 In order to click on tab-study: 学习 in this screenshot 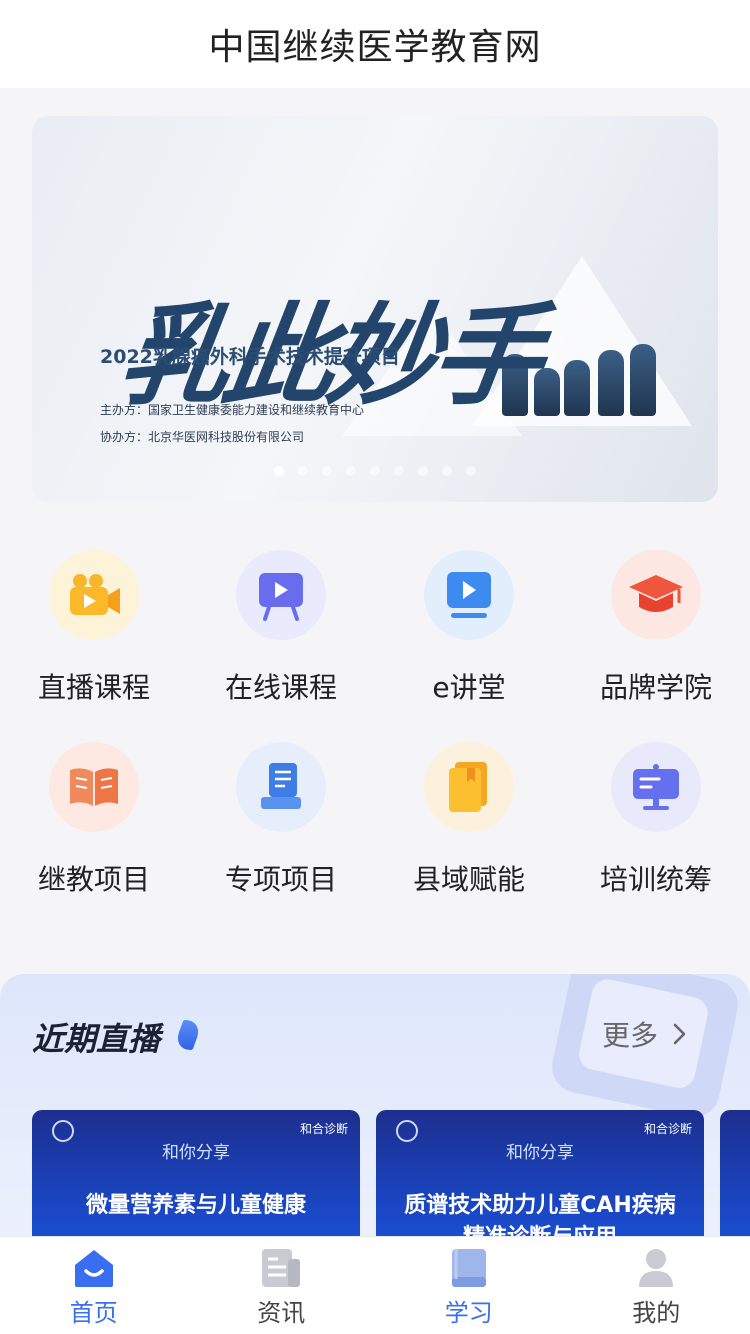, I will do `click(469, 1285)`.